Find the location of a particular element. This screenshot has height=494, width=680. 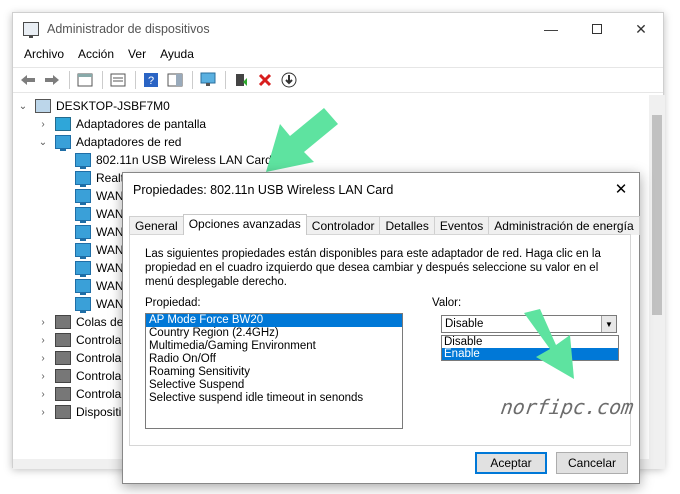

vertical-scrollbar is located at coordinates (657, 277).